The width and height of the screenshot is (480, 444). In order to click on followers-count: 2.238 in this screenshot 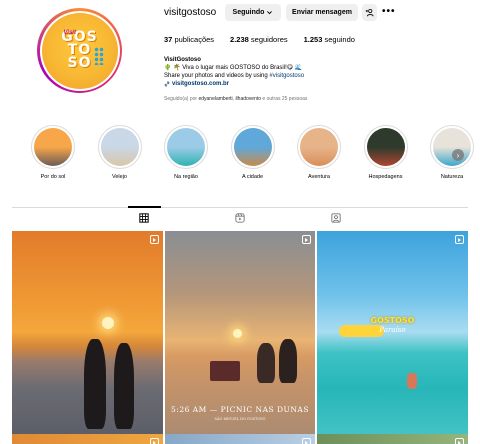, I will do `click(239, 39)`.